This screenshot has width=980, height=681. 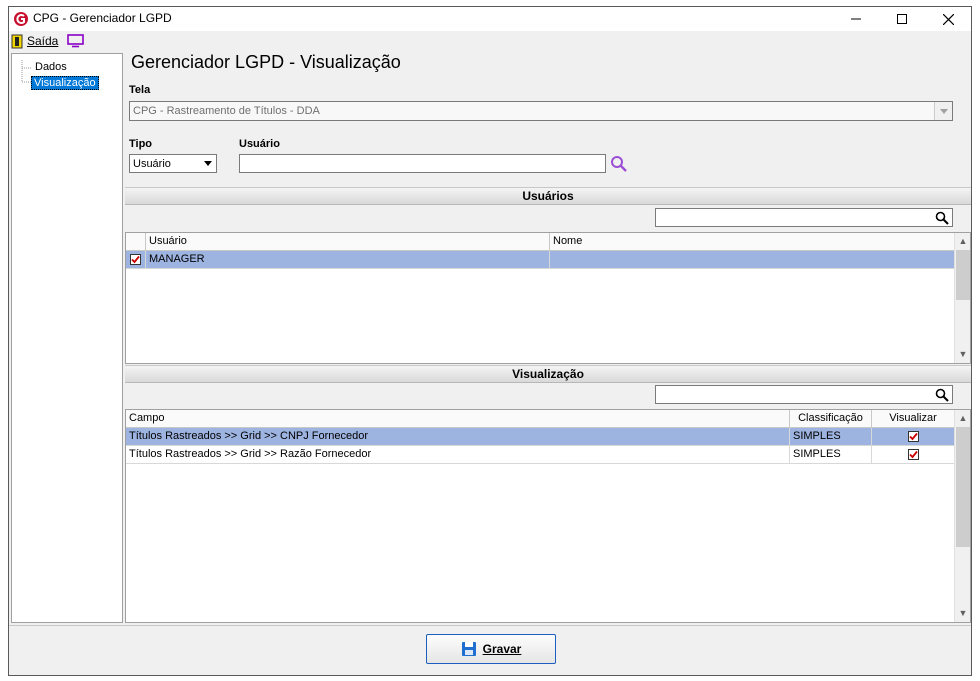 I want to click on usuarios-grid-header: Usuário Nome, so click(x=540, y=242).